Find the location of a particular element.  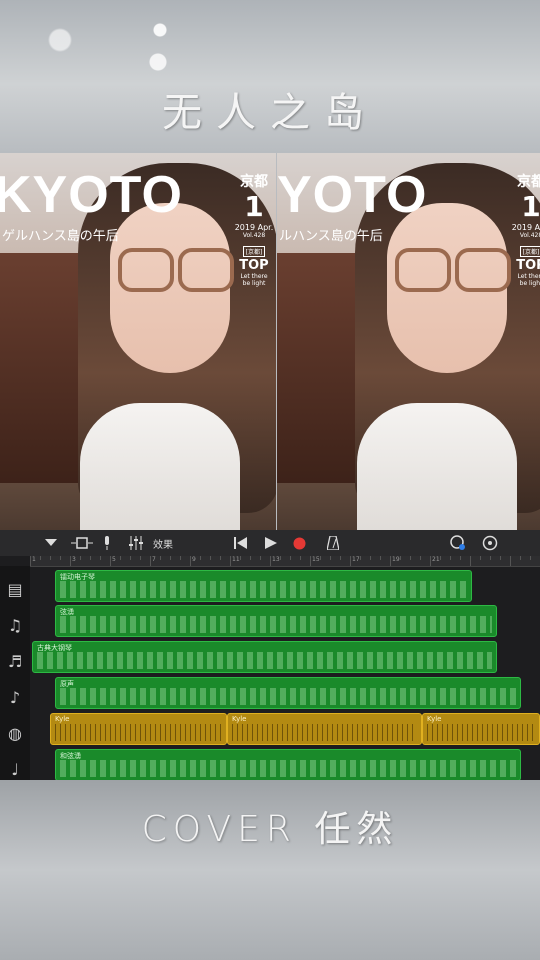

track-icon-drums: ◍ is located at coordinates (15, 733).